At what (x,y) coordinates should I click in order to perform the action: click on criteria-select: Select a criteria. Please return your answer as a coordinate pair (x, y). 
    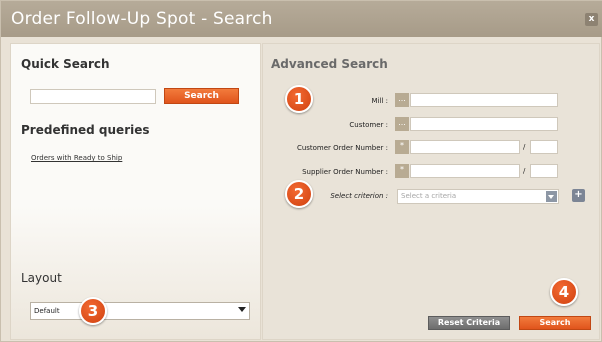
    Looking at the image, I should click on (478, 196).